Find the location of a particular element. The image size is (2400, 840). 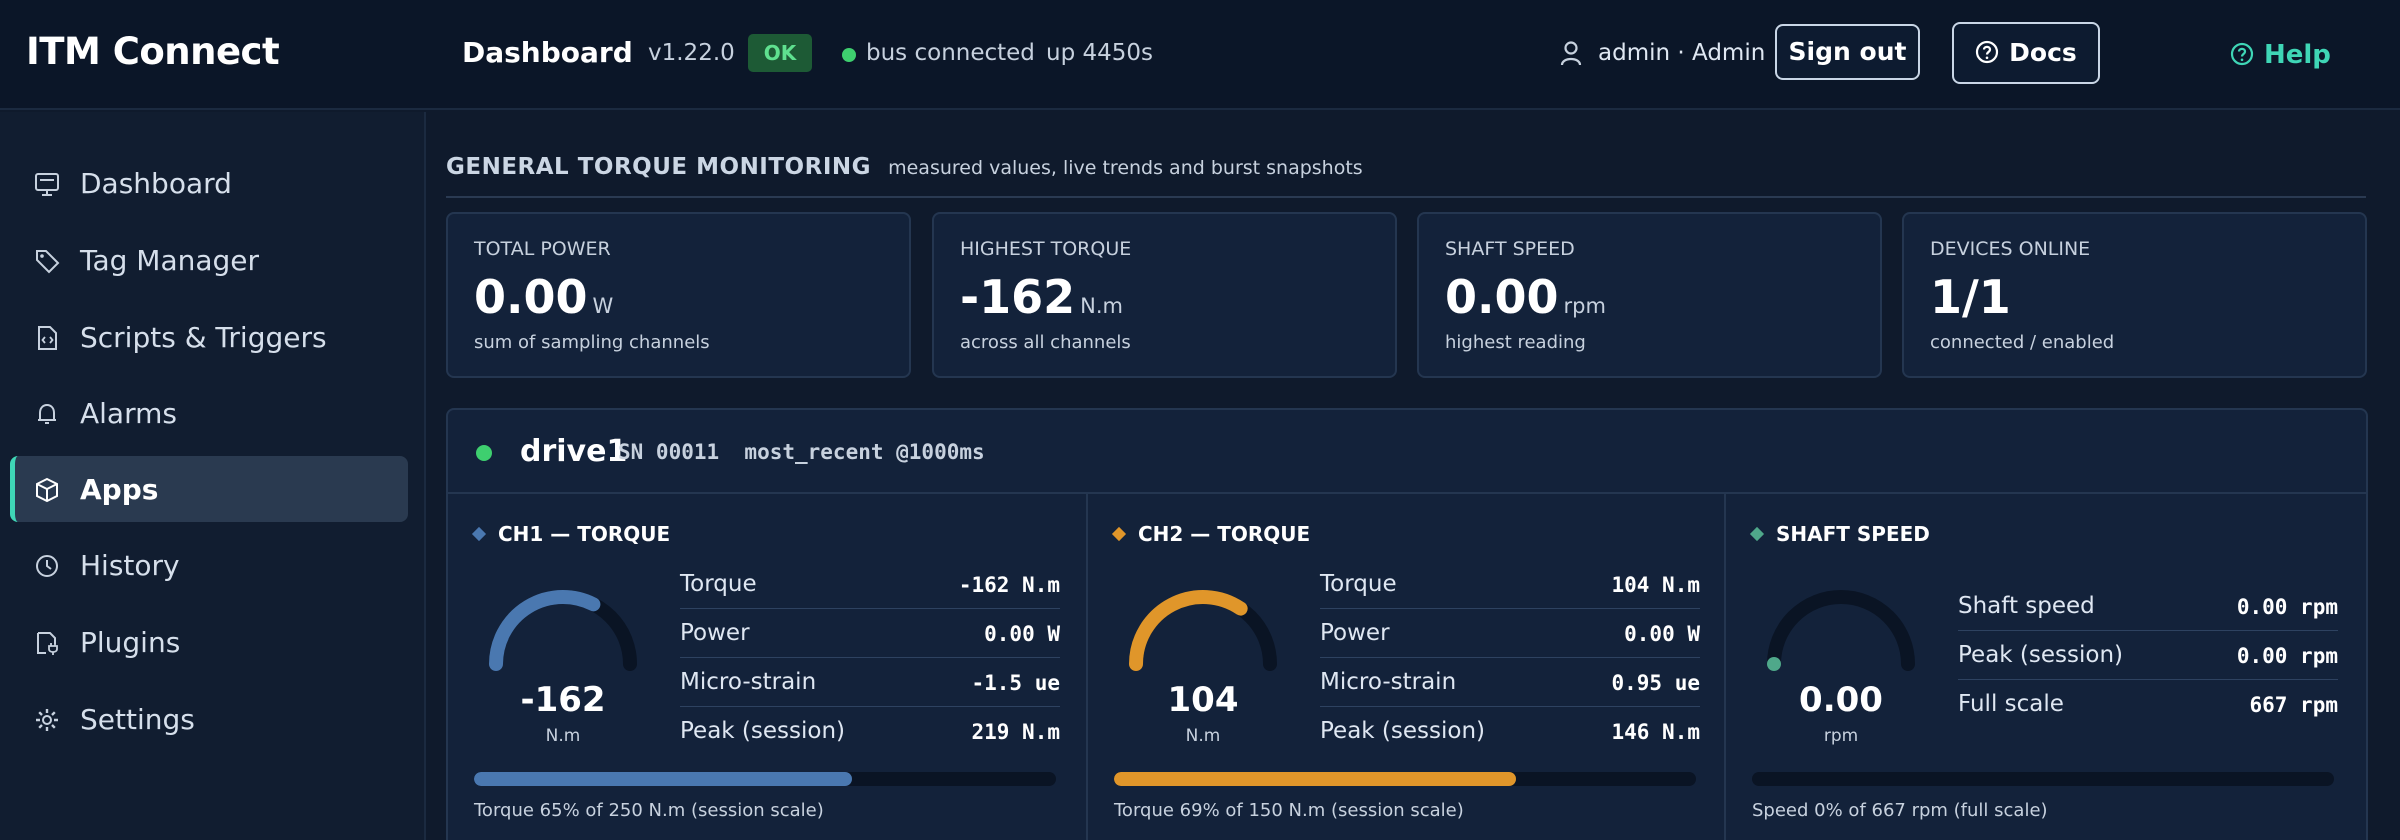

sidebar-item-label: Dashboard is located at coordinates (156, 183).